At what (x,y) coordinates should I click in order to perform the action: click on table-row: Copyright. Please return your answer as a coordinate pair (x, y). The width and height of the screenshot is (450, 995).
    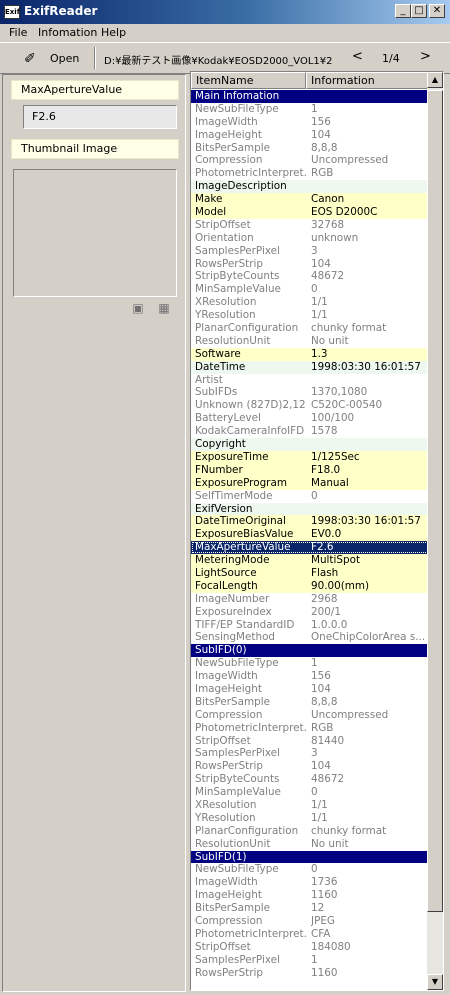
    Looking at the image, I should click on (310, 444).